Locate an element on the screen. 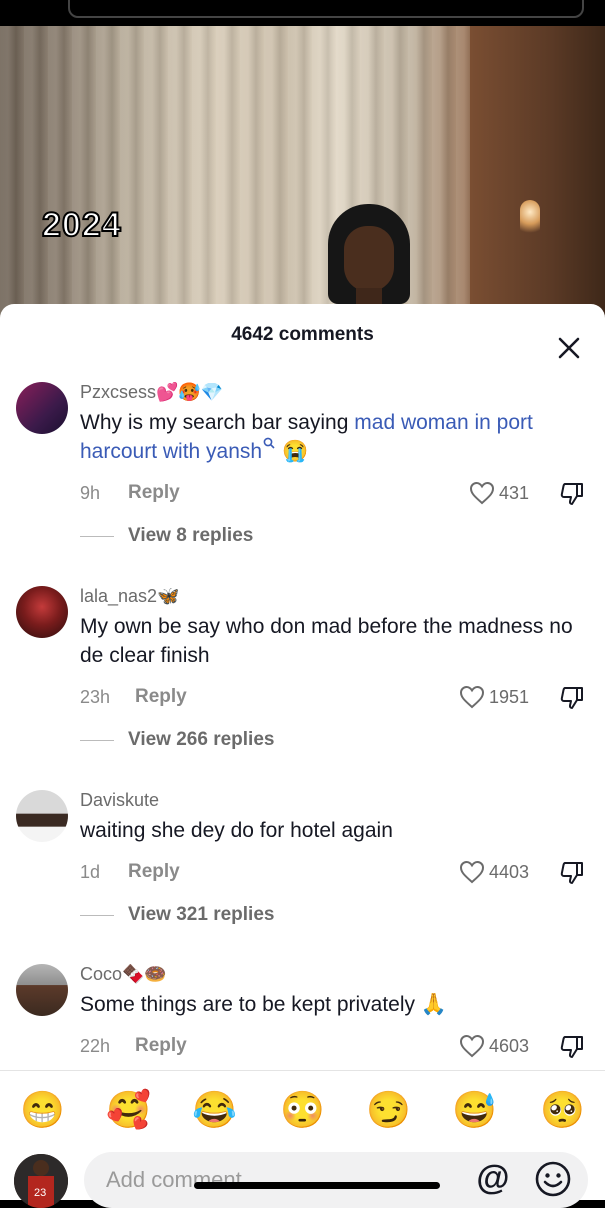  emoji-quick-bar: 😁 🥰 😂 😳 😏 😅 🥺 is located at coordinates (302, 1110).